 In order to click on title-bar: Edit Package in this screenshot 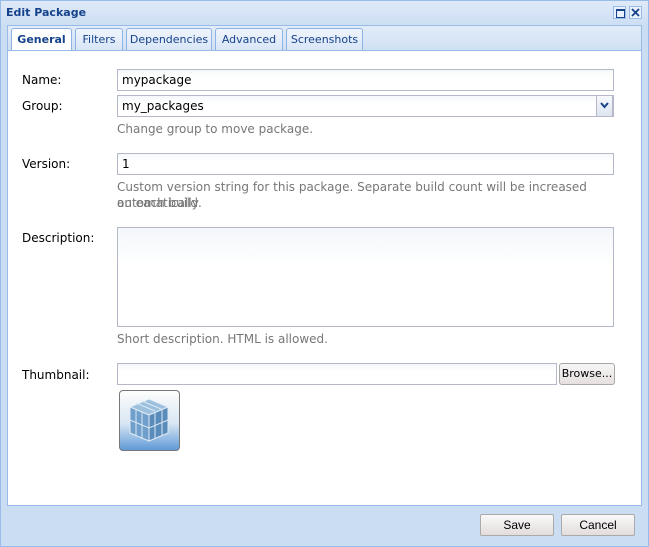, I will do `click(324, 13)`.